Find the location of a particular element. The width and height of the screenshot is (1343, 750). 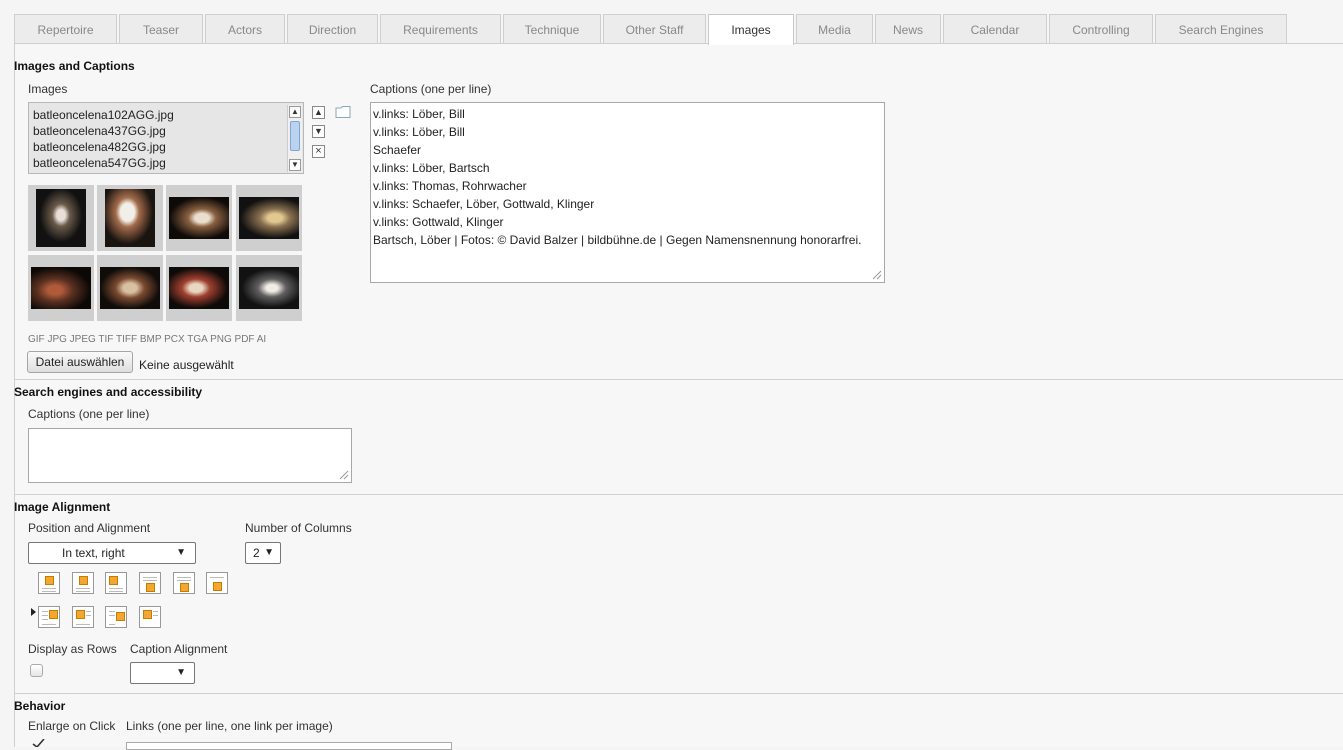

caption-line: v.links: Gottwald, Klinger is located at coordinates (438, 222).